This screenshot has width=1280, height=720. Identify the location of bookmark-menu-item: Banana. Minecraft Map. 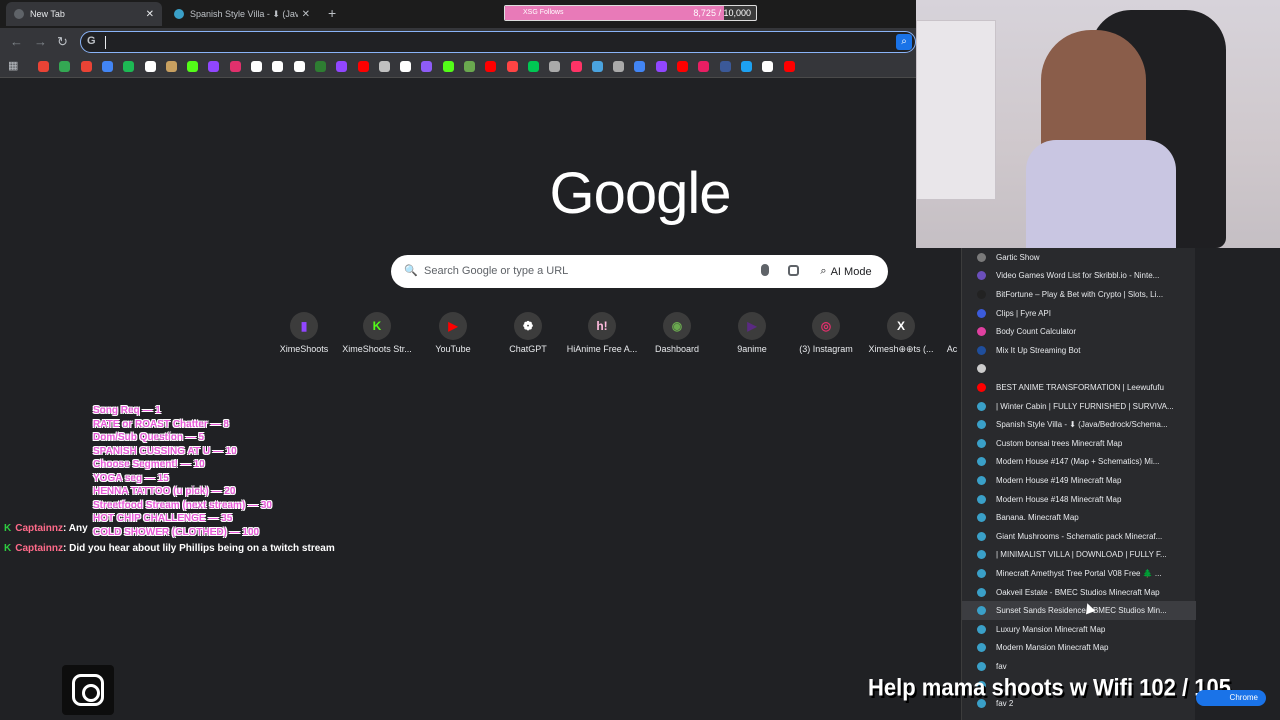
(1079, 517).